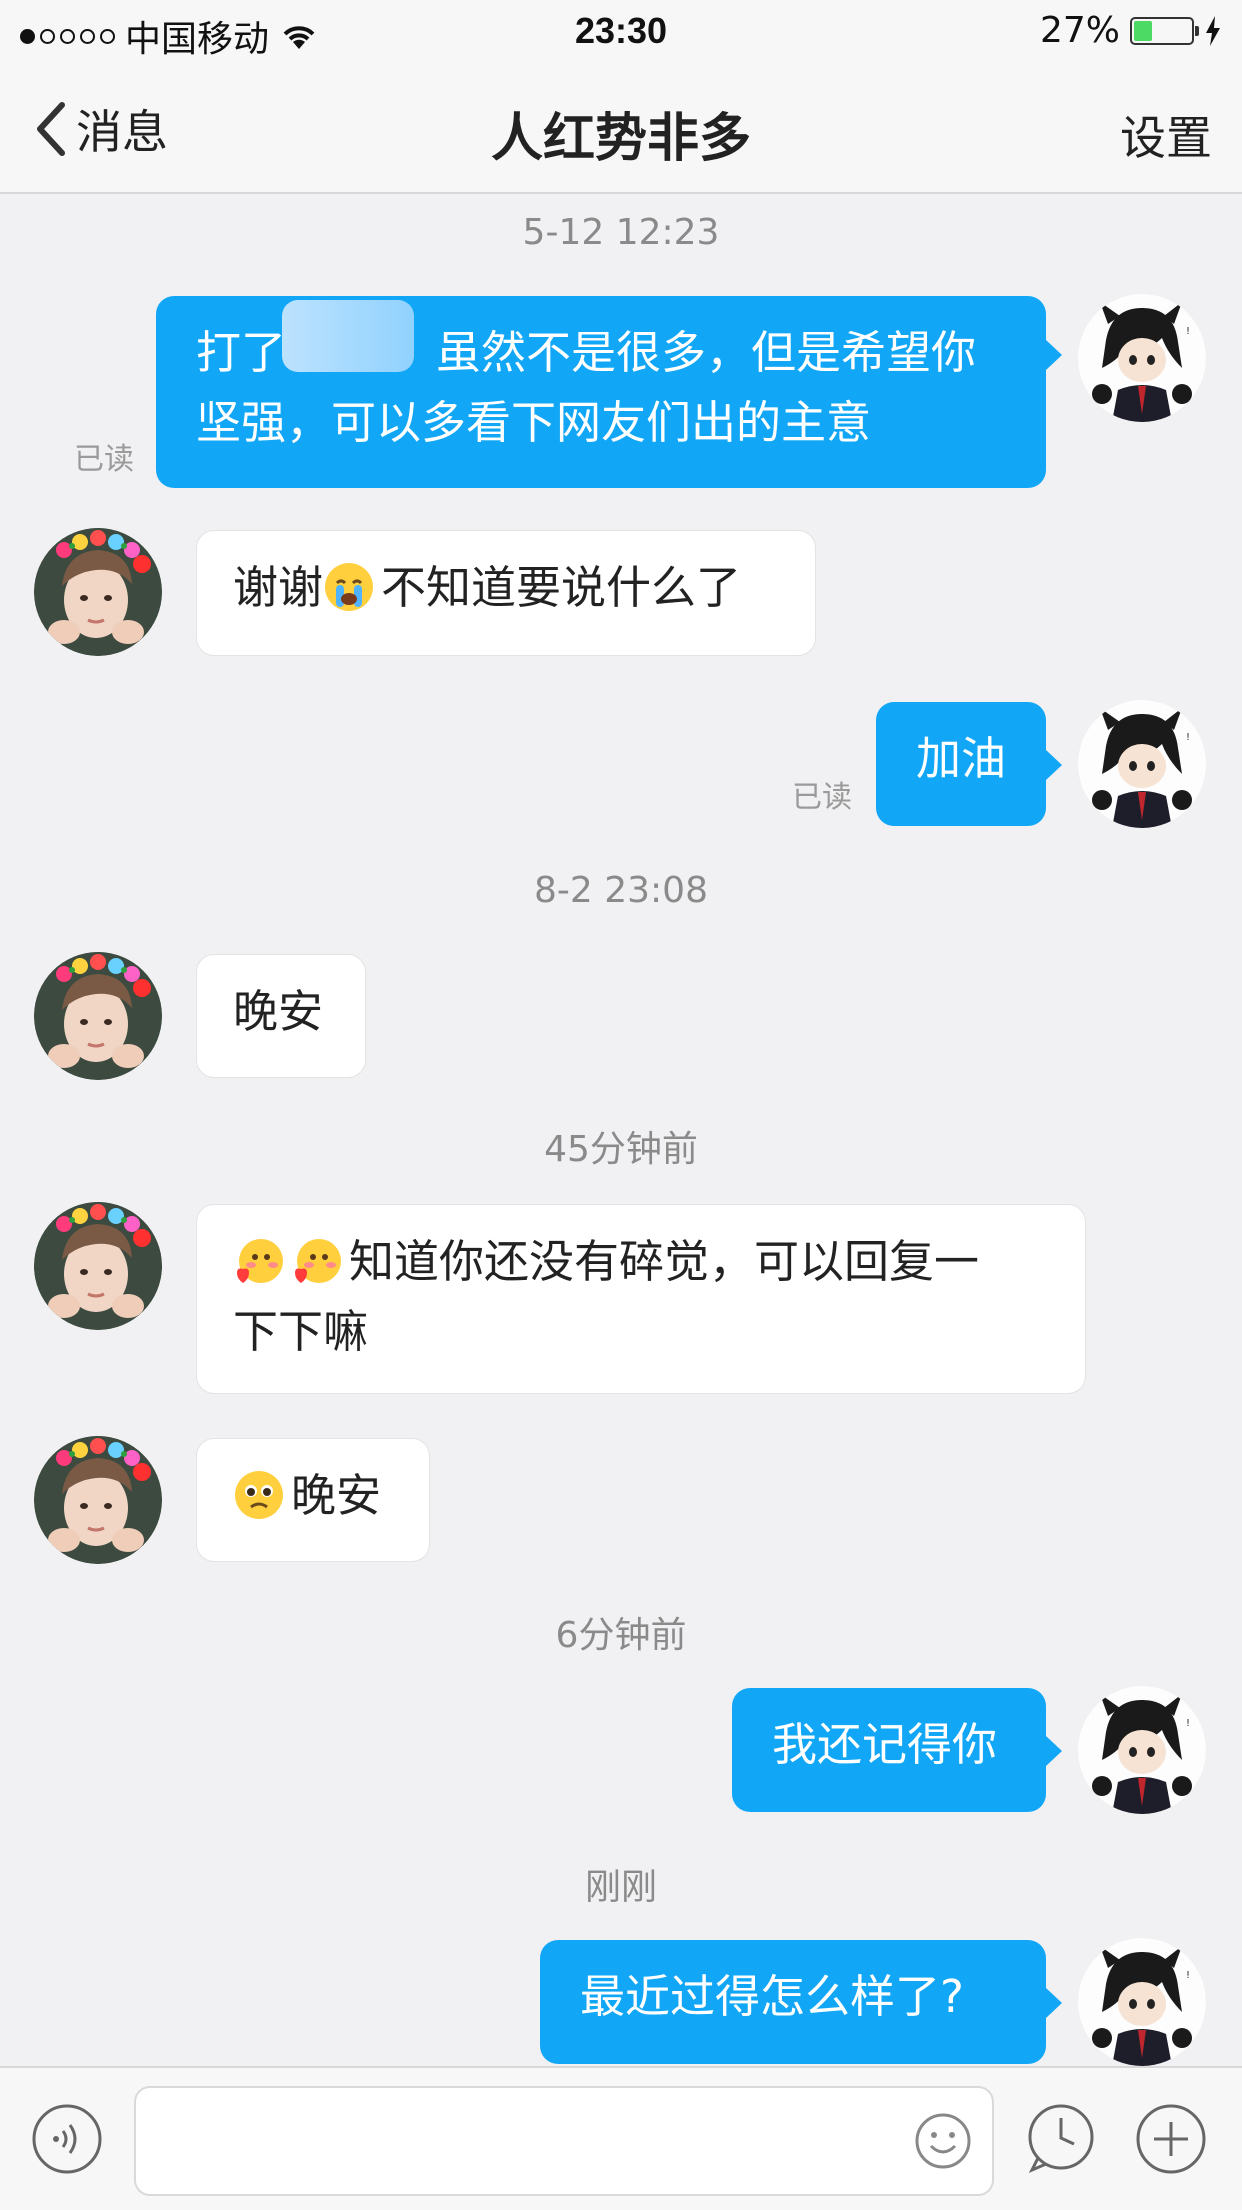 Image resolution: width=1242 pixels, height=2210 pixels. Describe the element at coordinates (621, 1149) in the screenshot. I see `timestamp: 45分钟前` at that location.